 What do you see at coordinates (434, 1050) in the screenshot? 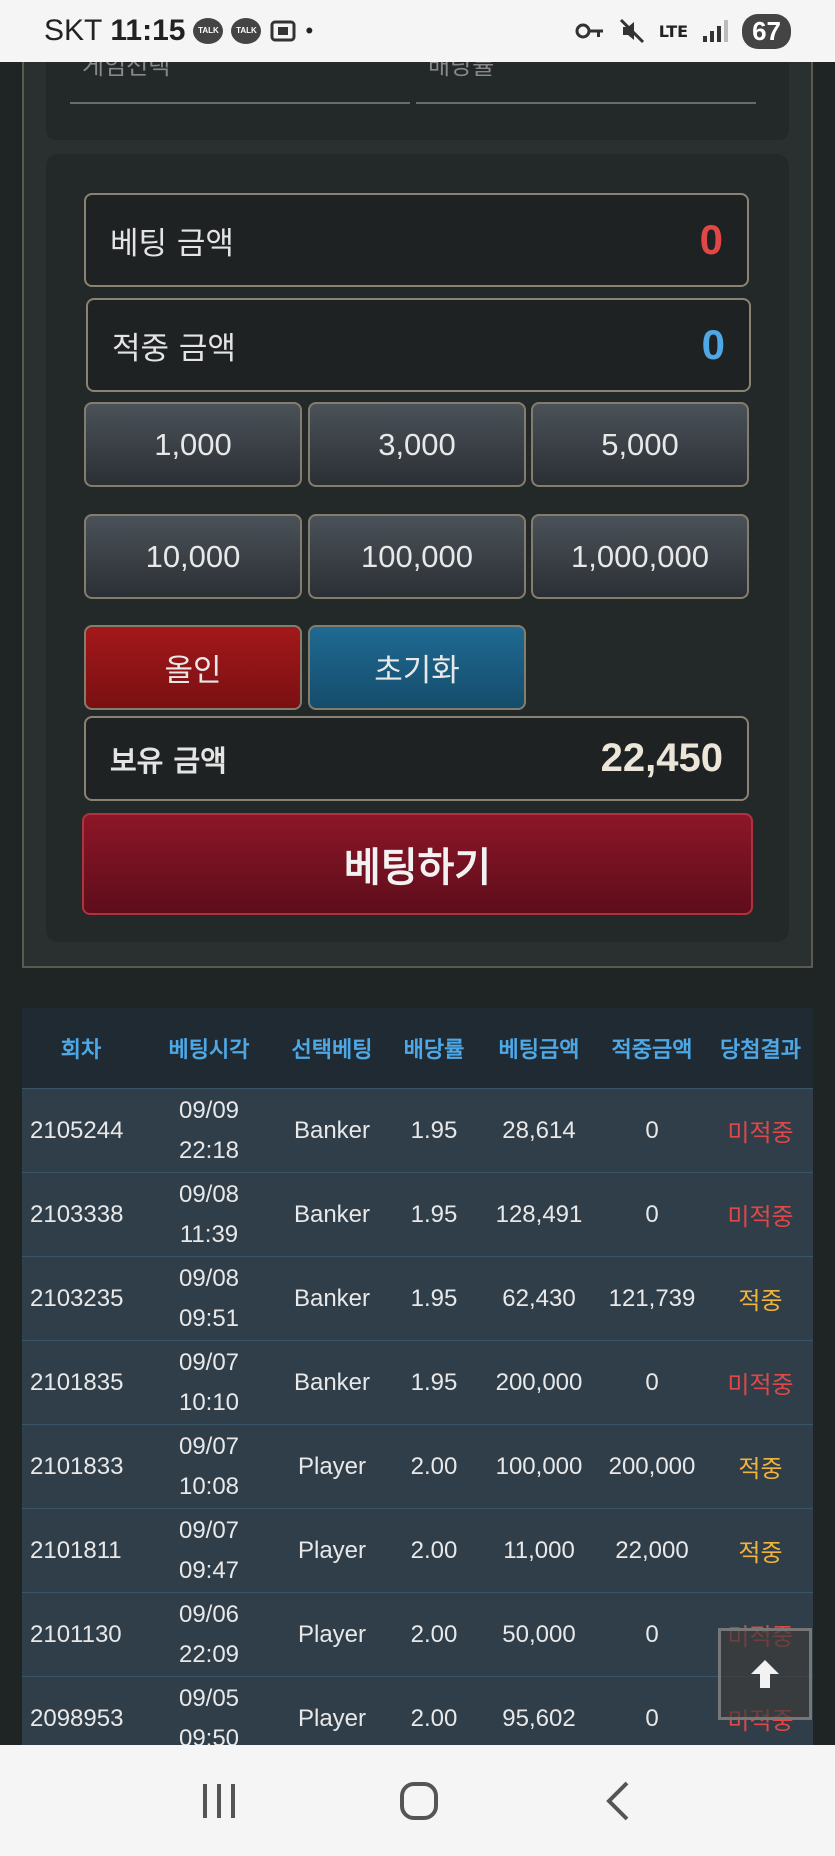
I see `col-odds: 배당률` at bounding box center [434, 1050].